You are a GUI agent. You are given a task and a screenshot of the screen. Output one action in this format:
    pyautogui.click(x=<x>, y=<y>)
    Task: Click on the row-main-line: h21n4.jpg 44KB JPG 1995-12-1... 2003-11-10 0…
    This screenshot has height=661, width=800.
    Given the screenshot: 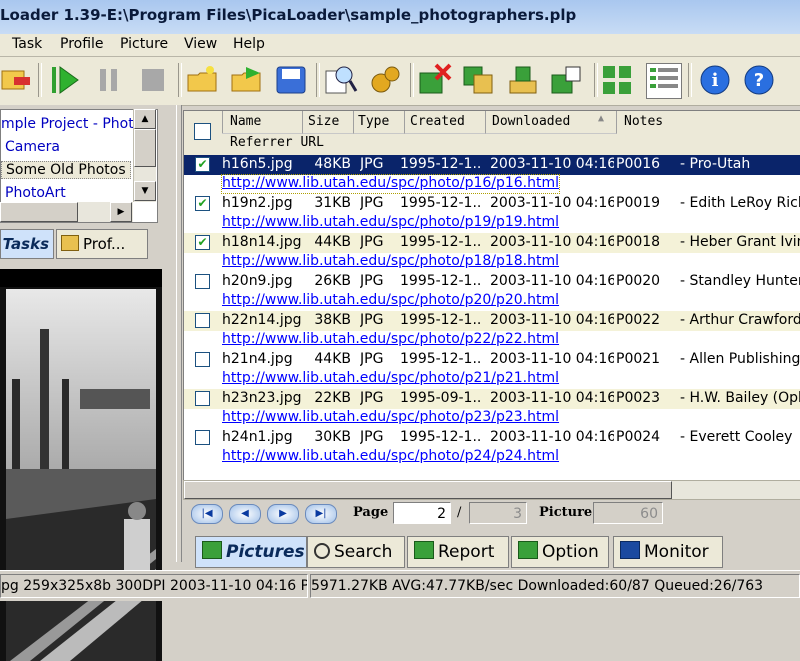 What is the action you would take?
    pyautogui.click(x=492, y=360)
    